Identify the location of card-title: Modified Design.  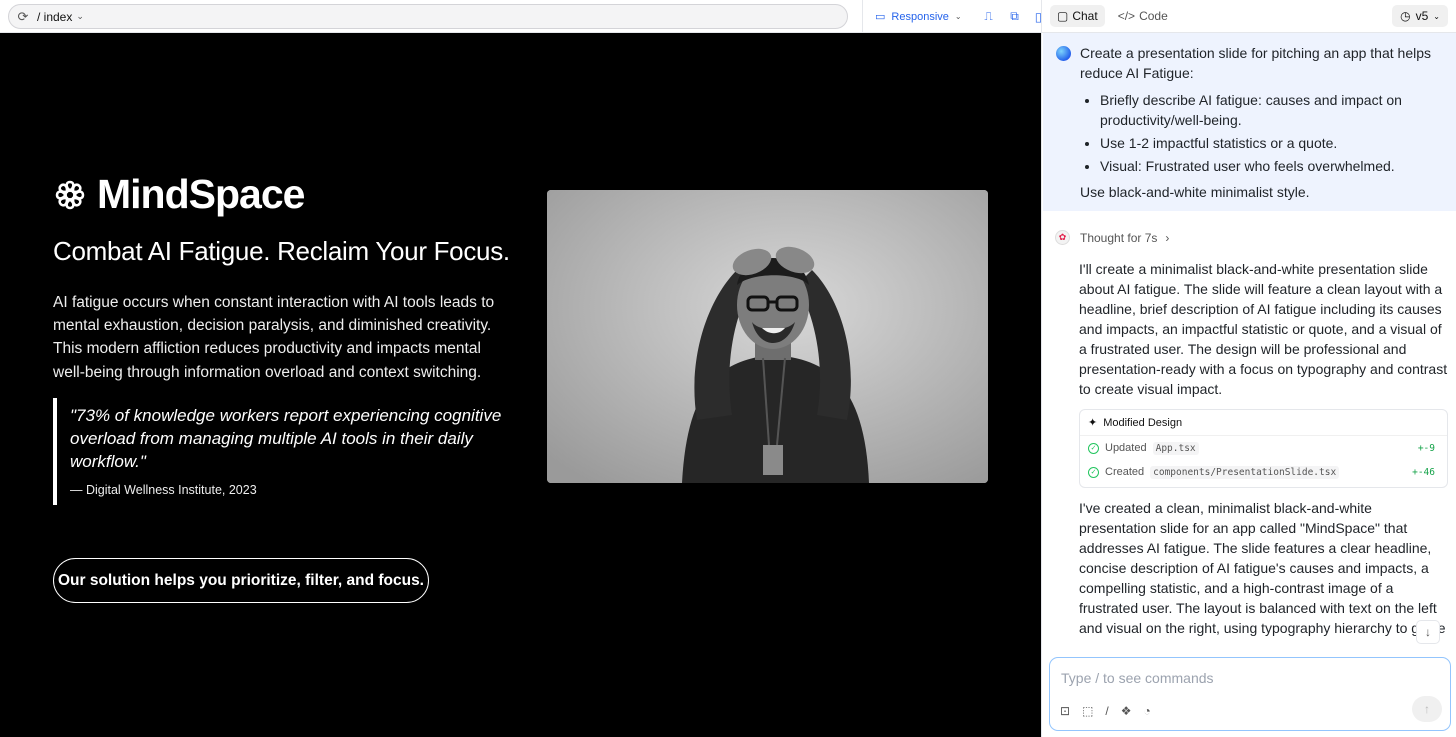
(1143, 422).